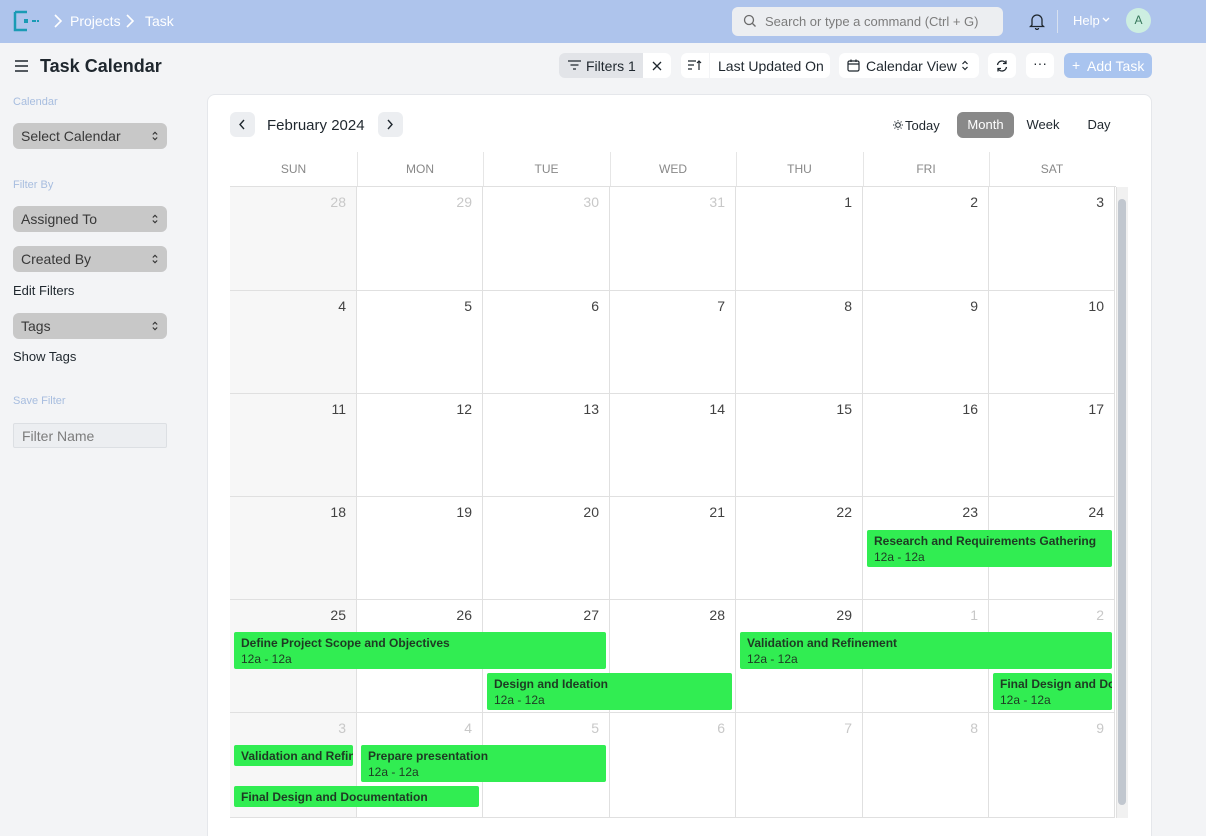 The width and height of the screenshot is (1206, 836). I want to click on calendar-event: Prepare presentation 12a - 12a, so click(483, 763).